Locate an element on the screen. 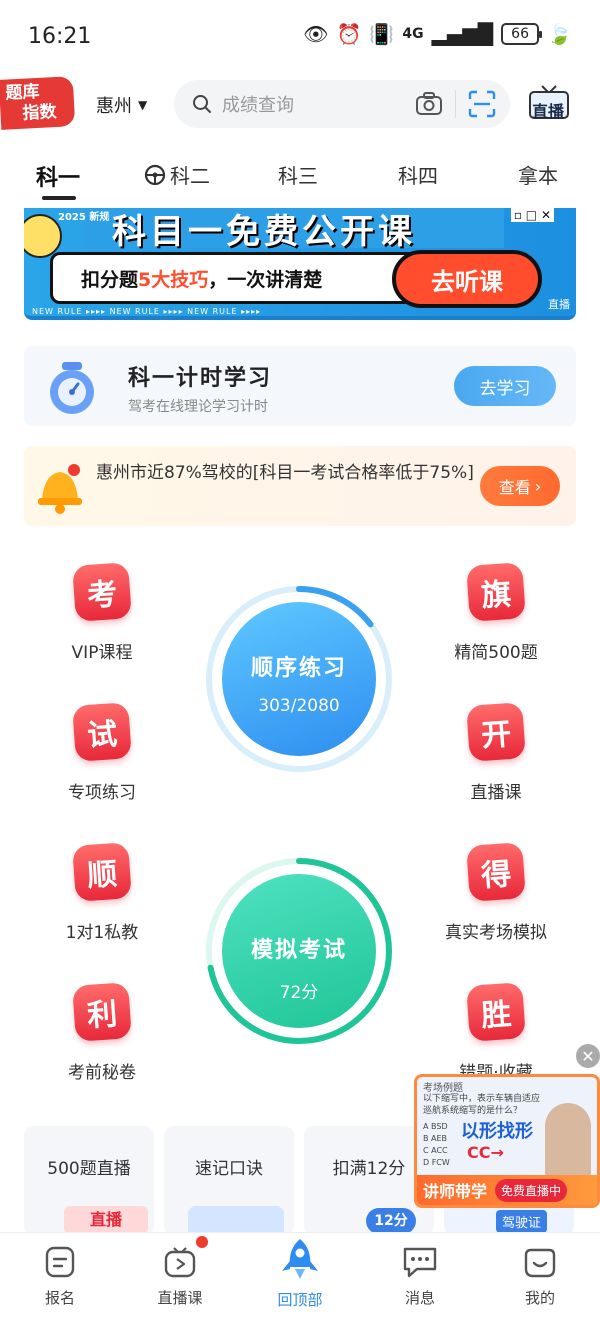 This screenshot has height=1326, width=600. nav-back-to-top: 回顶部 is located at coordinates (300, 1273).